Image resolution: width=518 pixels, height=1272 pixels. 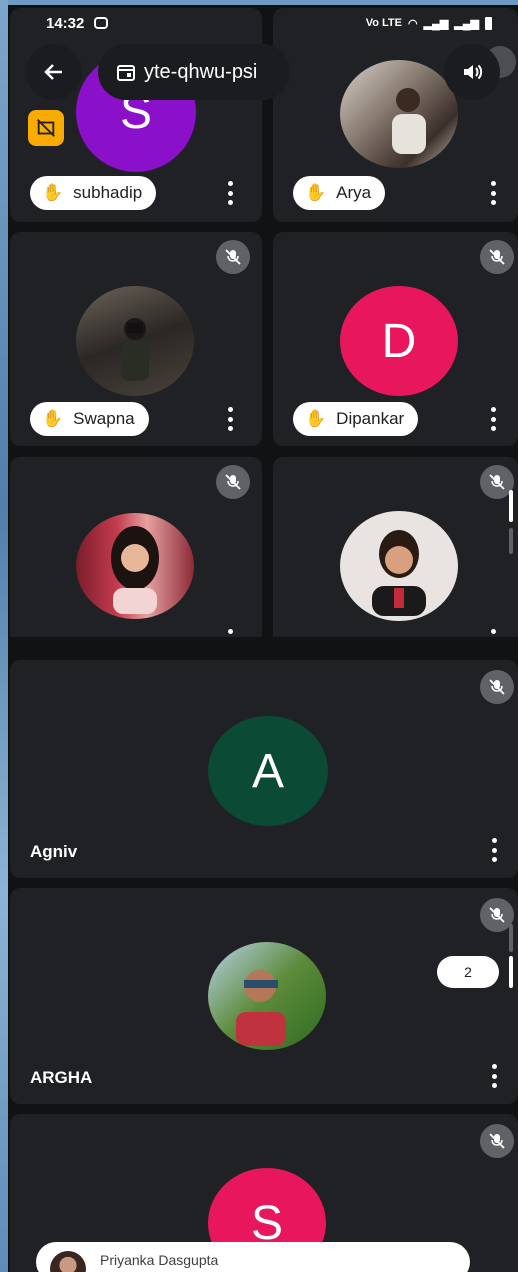 I want to click on meeting-code-chip: yte-qhwu-psi, so click(x=194, y=72).